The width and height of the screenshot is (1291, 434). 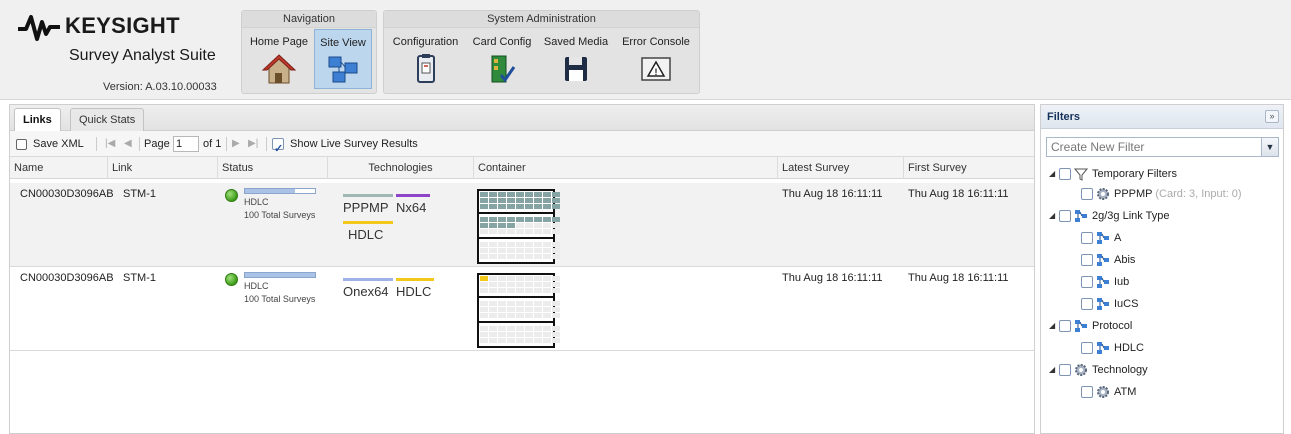 What do you see at coordinates (1105, 282) in the screenshot?
I see `filter-tree-item: Iub` at bounding box center [1105, 282].